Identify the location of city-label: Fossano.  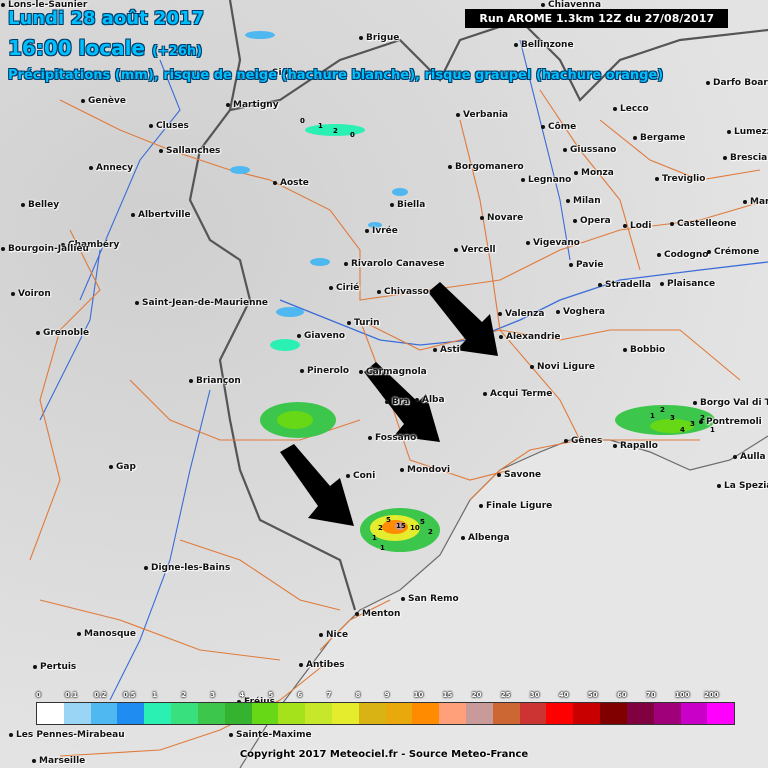
(392, 438).